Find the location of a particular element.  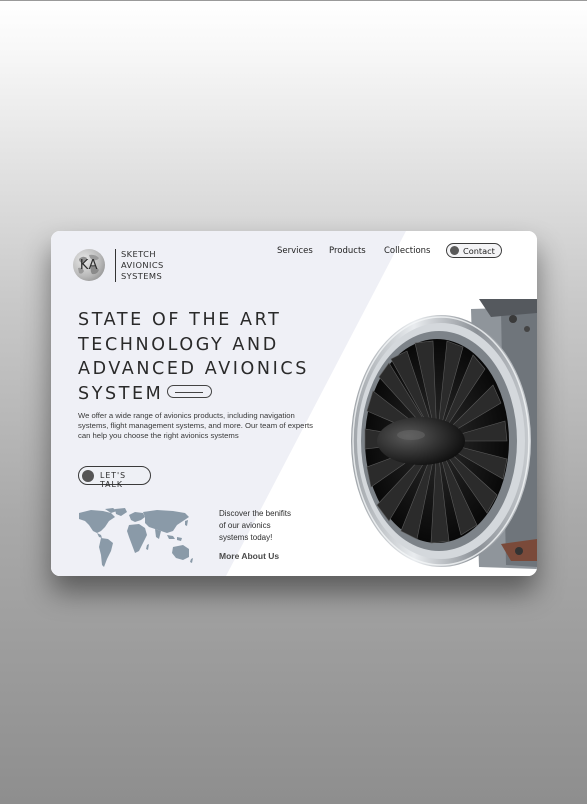

nav-link-products: Products is located at coordinates (347, 251).